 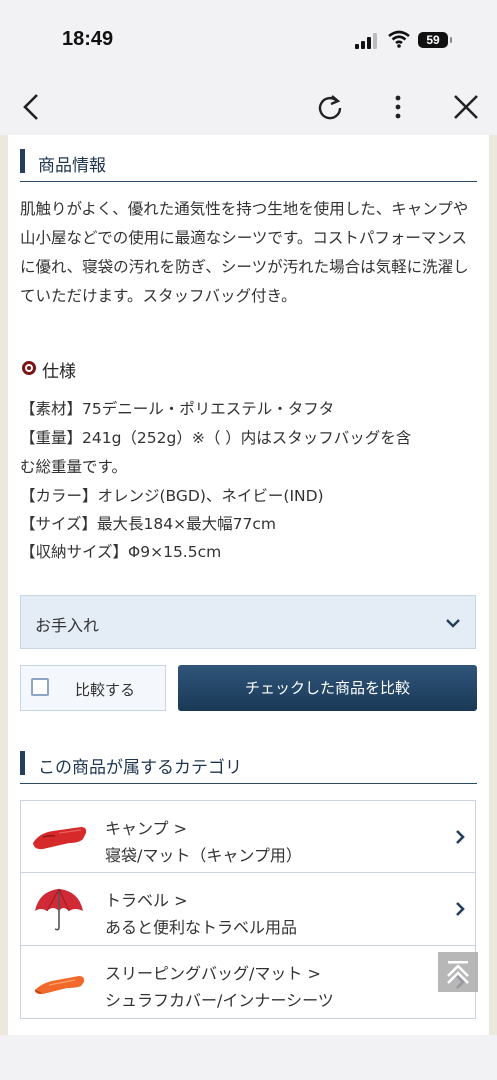 What do you see at coordinates (219, 1000) in the screenshot?
I see `category-name: シュラフカバー/インナーシーツ` at bounding box center [219, 1000].